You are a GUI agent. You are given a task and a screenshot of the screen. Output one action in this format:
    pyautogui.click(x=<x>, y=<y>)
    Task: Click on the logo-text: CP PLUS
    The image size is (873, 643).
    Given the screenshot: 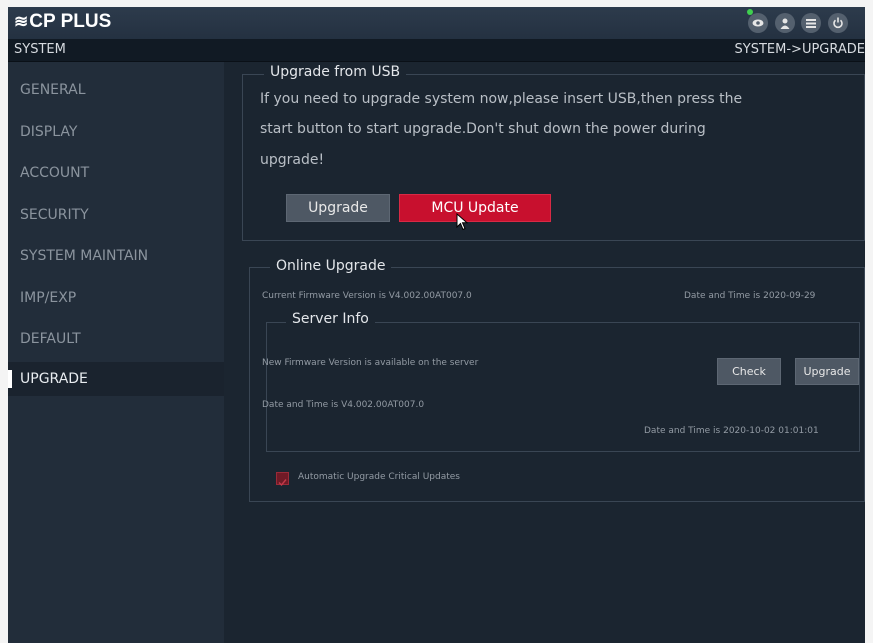 What is the action you would take?
    pyautogui.click(x=70, y=21)
    